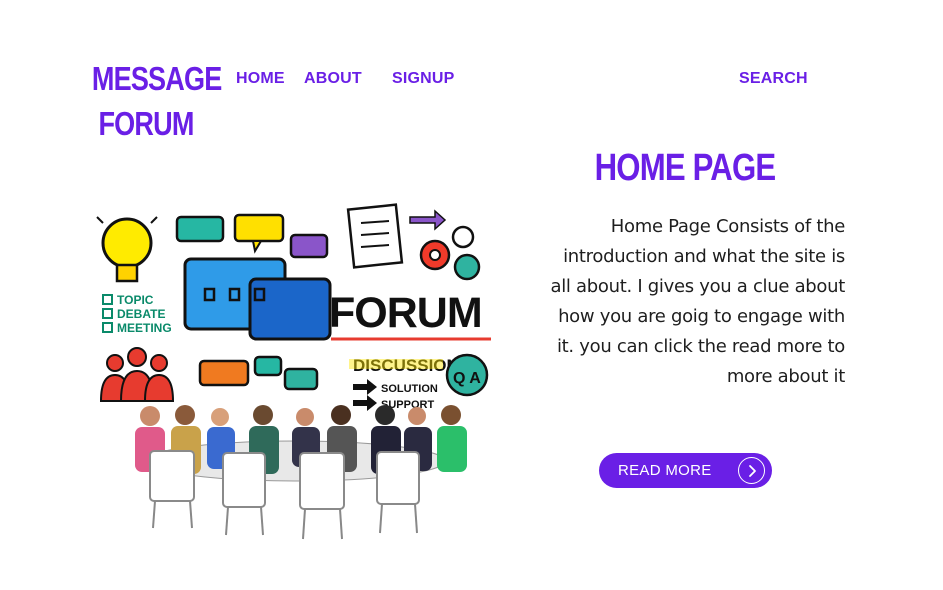  I want to click on intro-line: Home Page Consists of the, so click(728, 226).